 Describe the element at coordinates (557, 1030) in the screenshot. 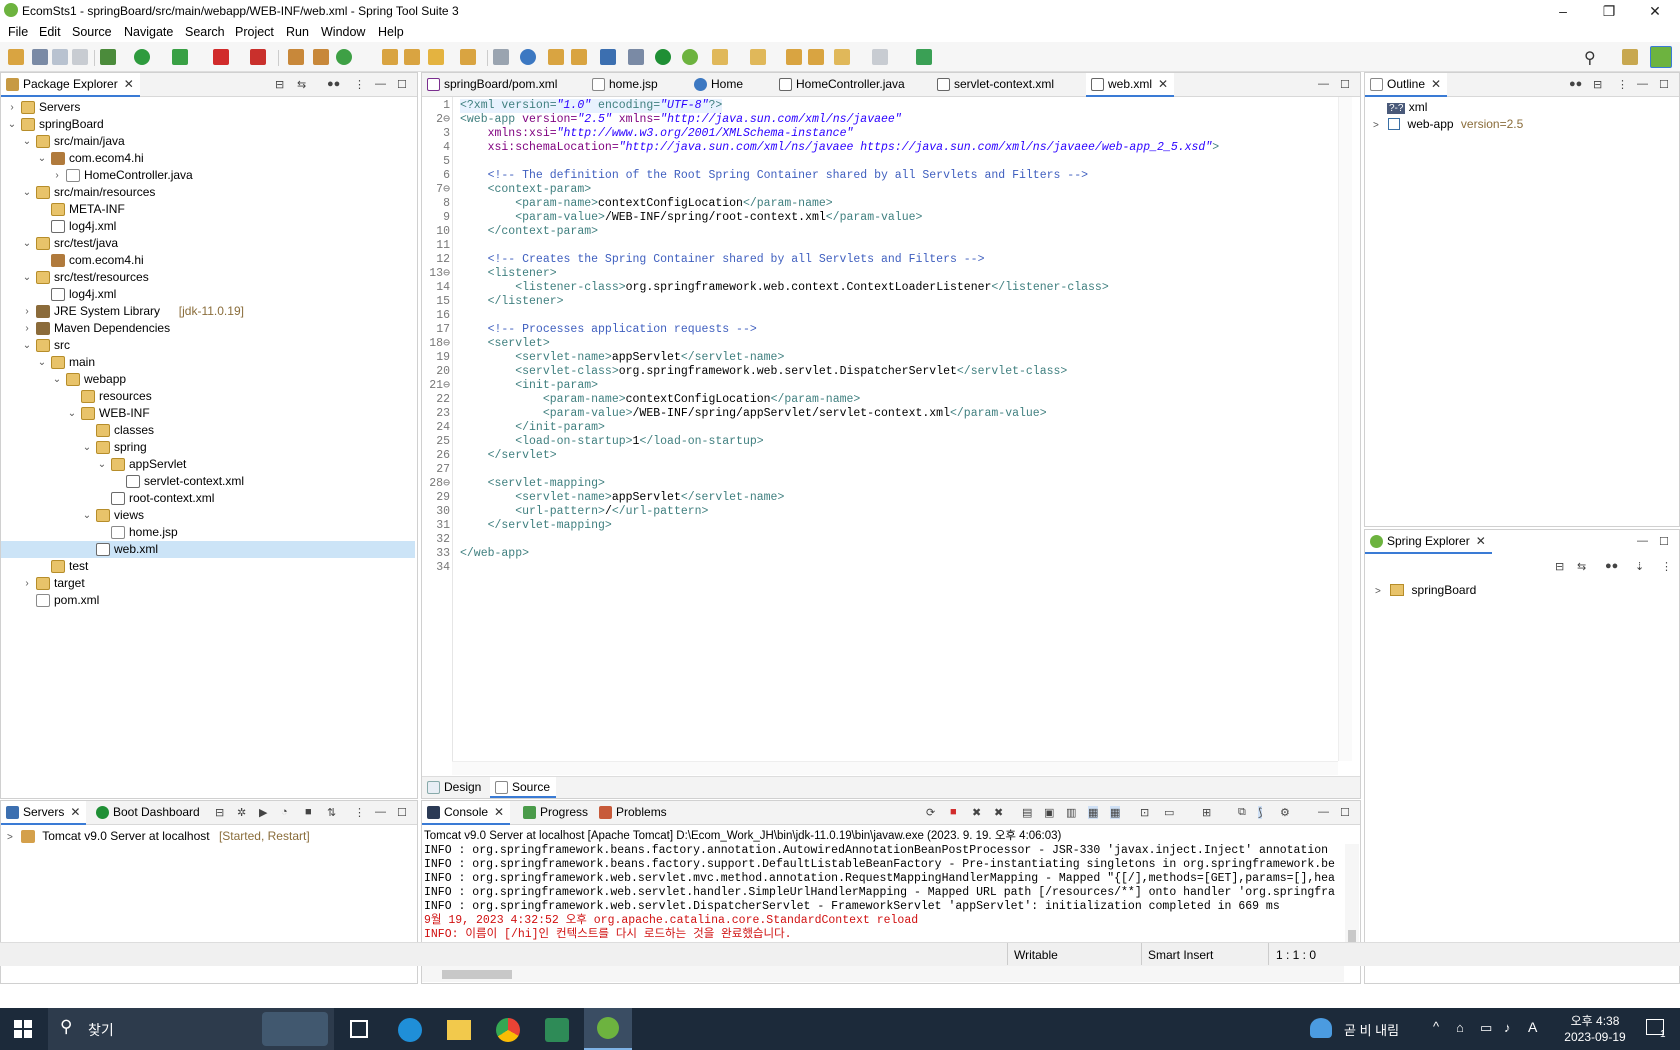

I see `app-icon` at that location.